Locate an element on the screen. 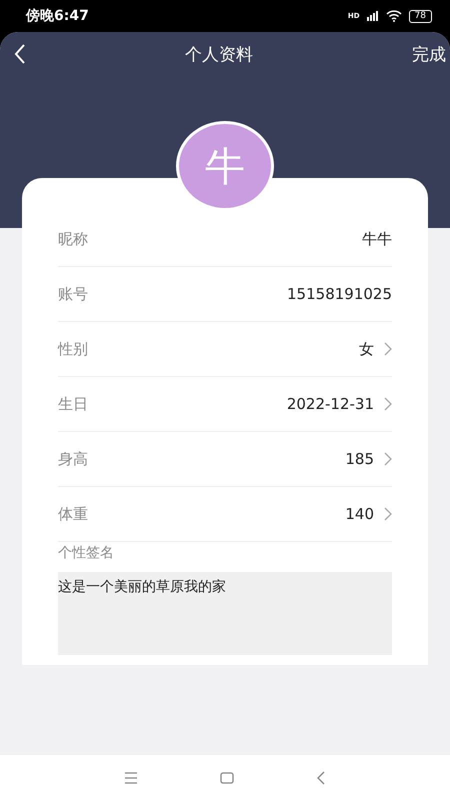 This screenshot has width=450, height=800. status-time: 傍晚6:47 is located at coordinates (57, 16).